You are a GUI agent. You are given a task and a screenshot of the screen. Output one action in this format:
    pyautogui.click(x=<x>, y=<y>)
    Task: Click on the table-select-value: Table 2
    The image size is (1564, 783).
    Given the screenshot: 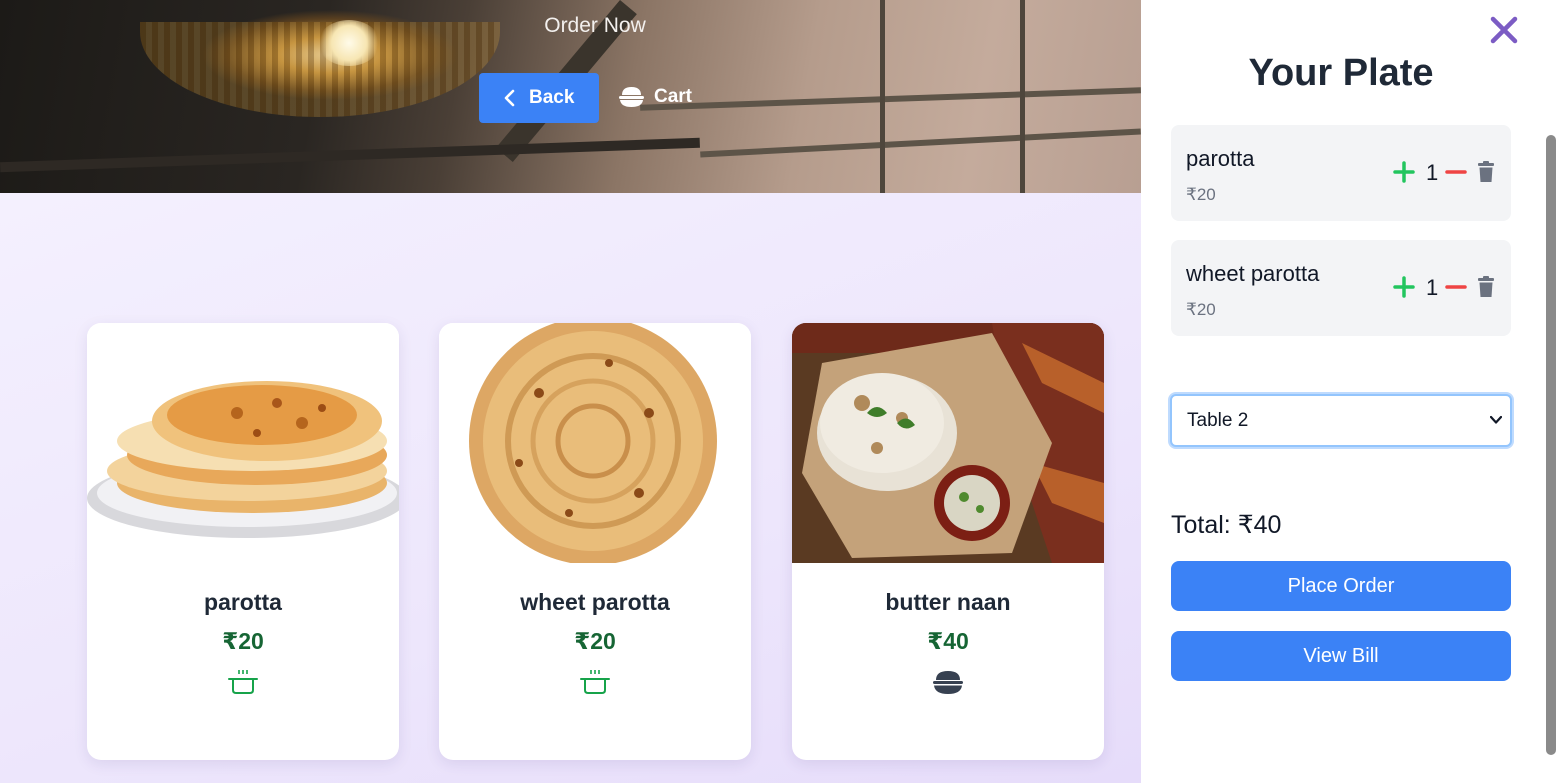 What is the action you would take?
    pyautogui.click(x=1218, y=420)
    